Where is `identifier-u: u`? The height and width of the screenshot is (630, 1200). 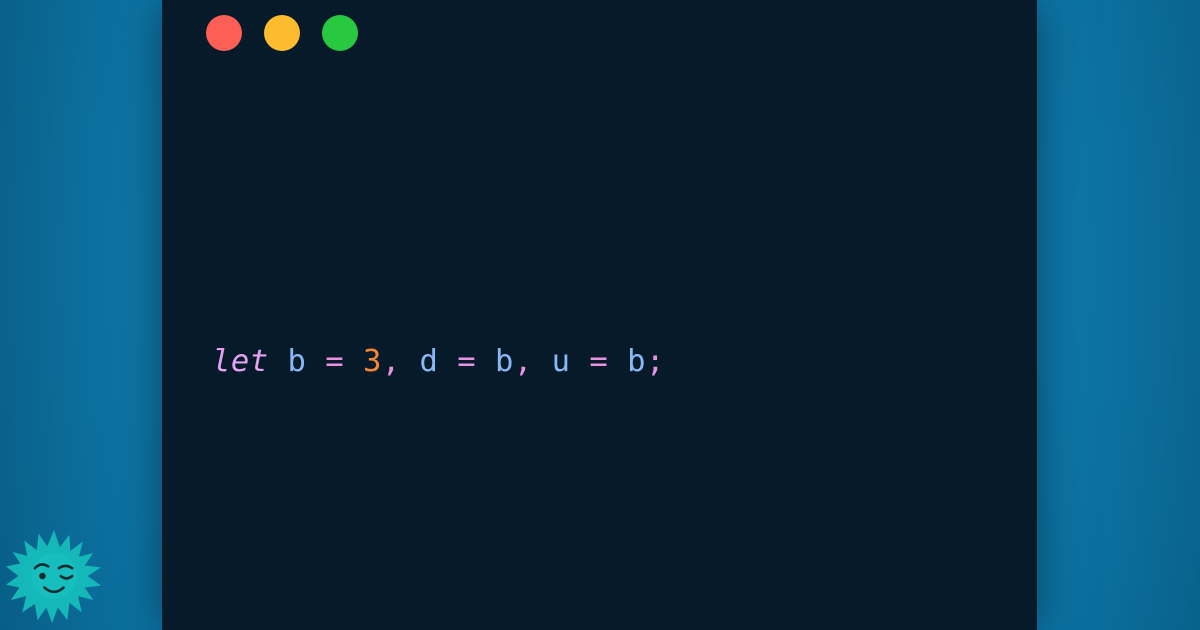 identifier-u: u is located at coordinates (561, 361).